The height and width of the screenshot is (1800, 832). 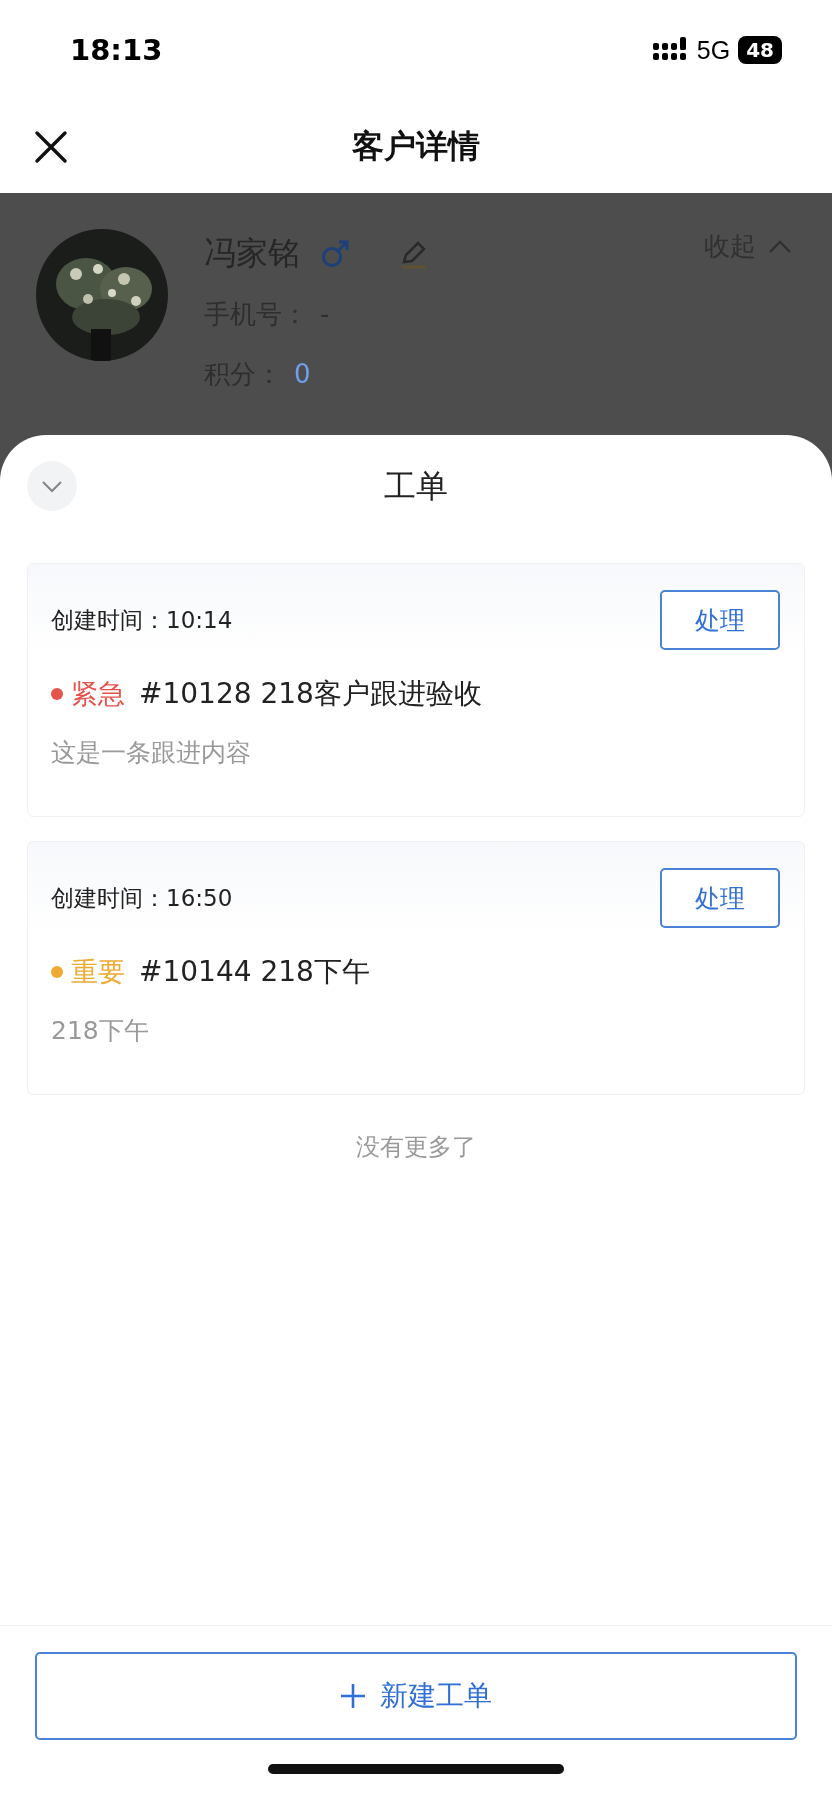 What do you see at coordinates (416, 1696) in the screenshot?
I see `new-order-button: 新建工单` at bounding box center [416, 1696].